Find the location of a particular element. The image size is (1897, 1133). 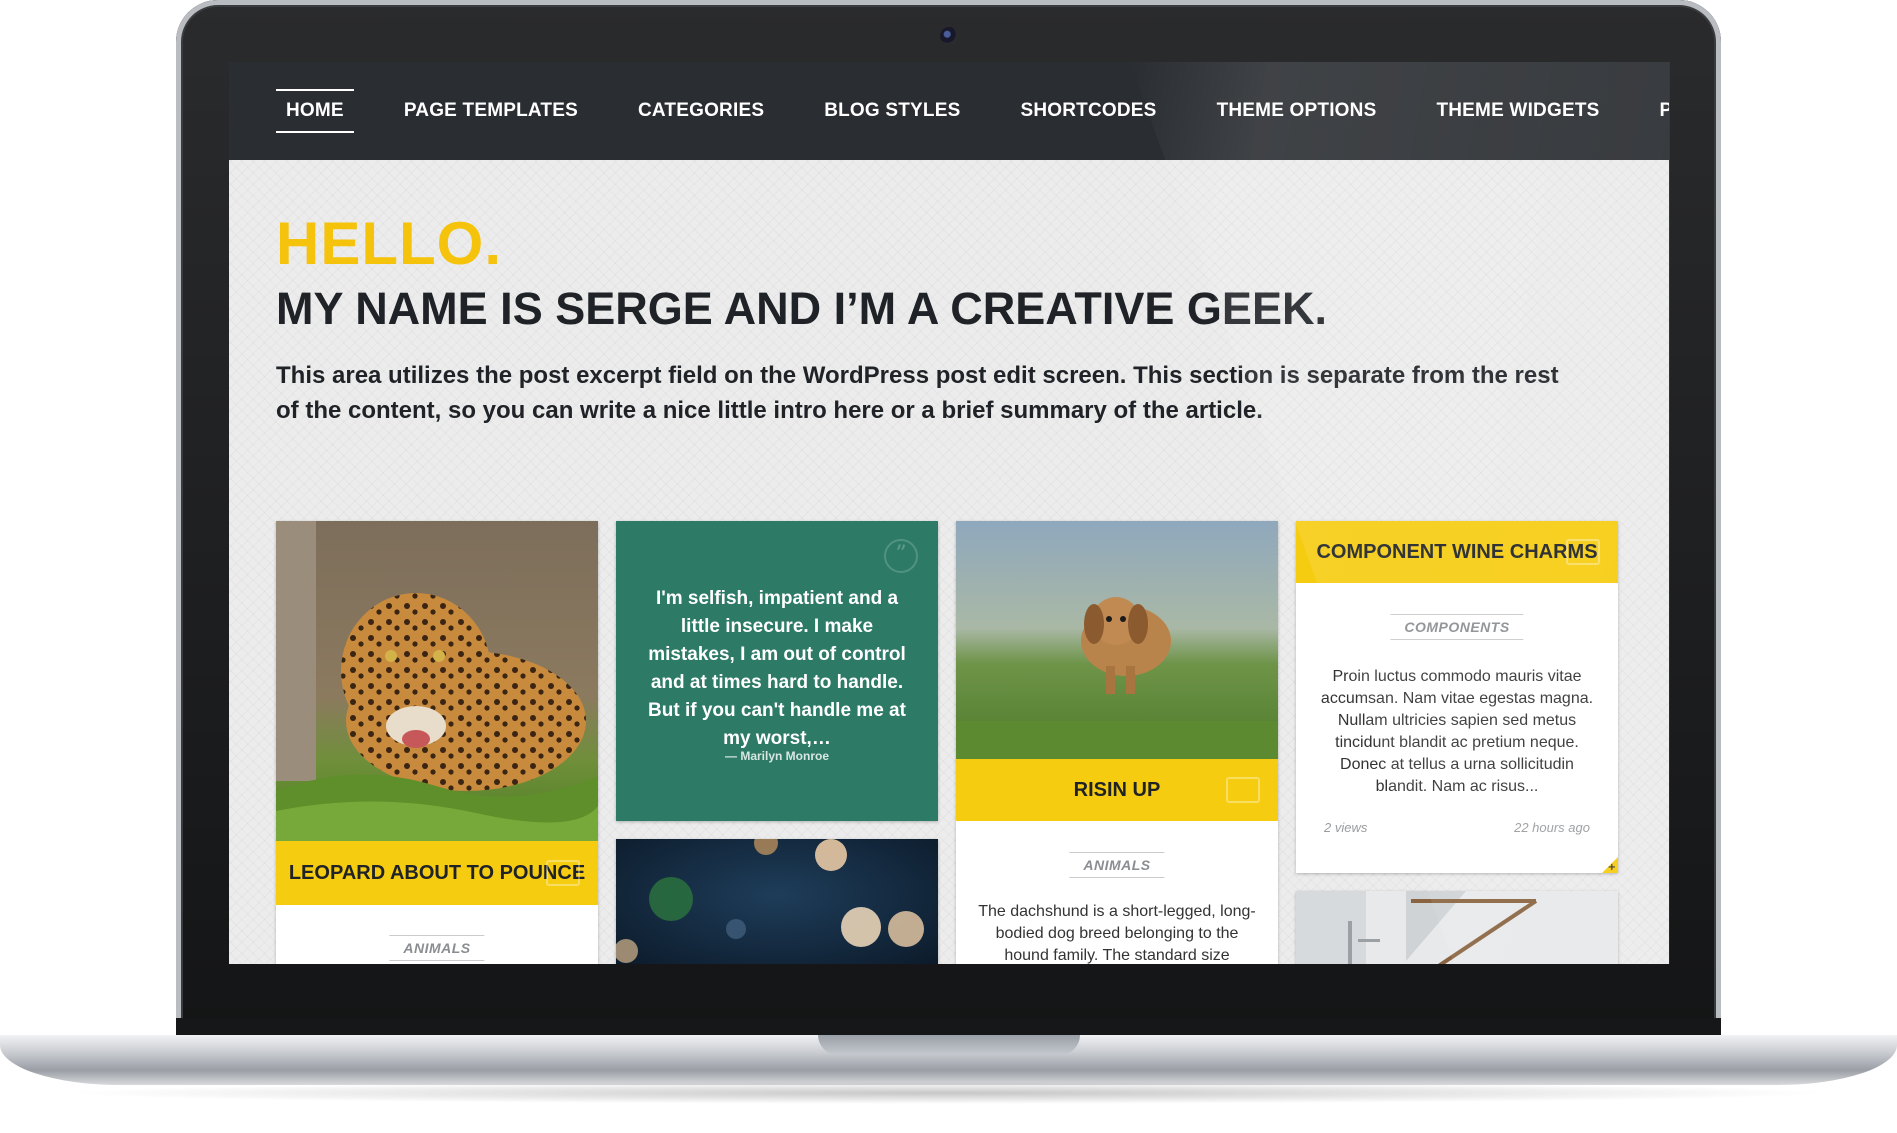

leopard-photo is located at coordinates (437, 681).